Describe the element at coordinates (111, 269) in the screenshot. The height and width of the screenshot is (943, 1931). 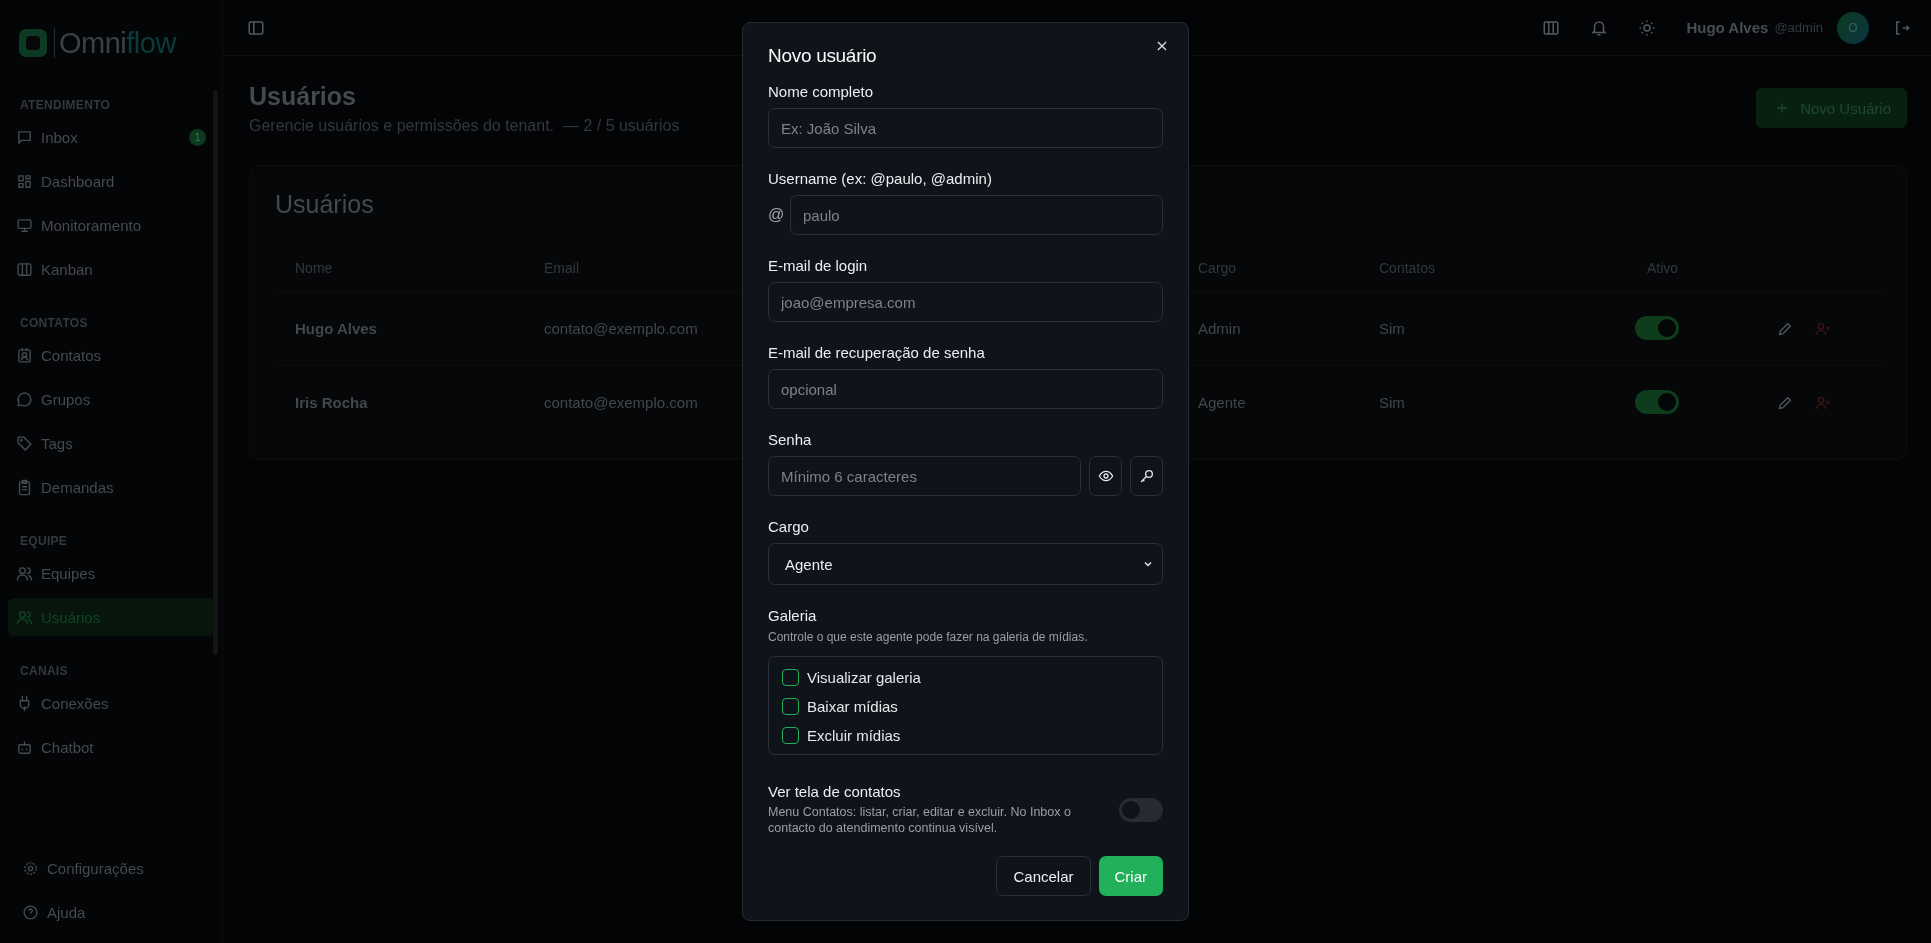
I see `nav-item: Kanban` at that location.